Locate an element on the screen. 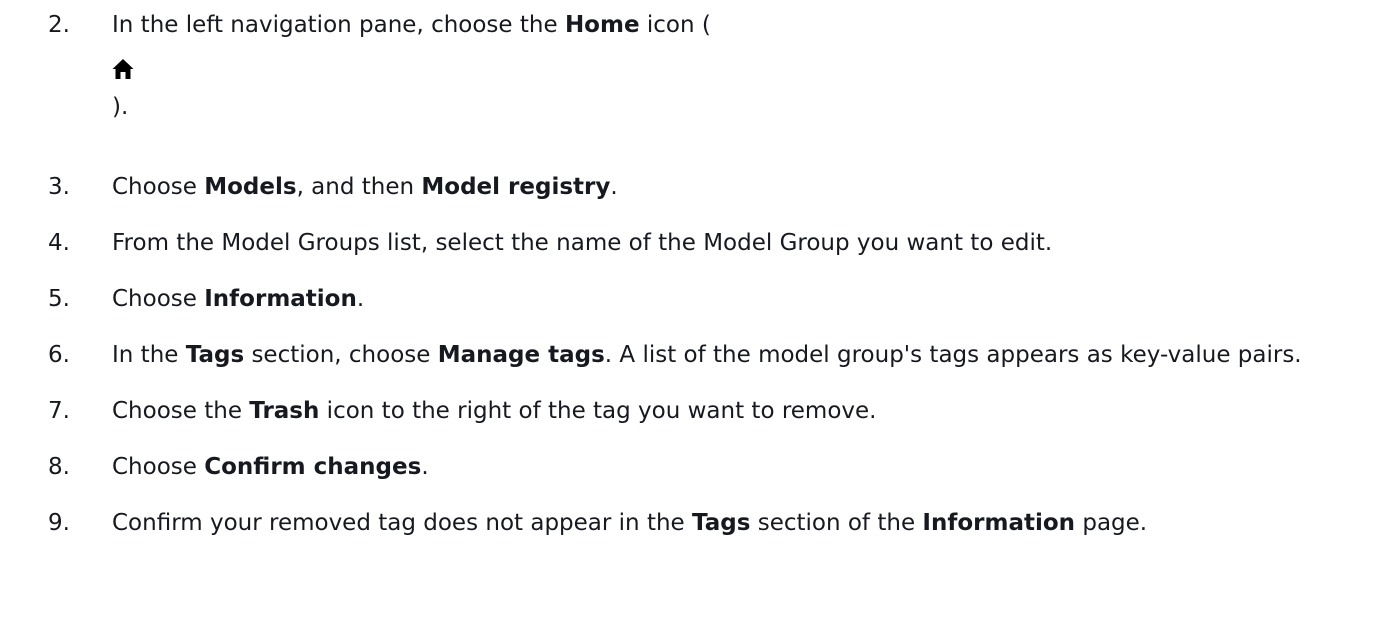 The height and width of the screenshot is (630, 1377). step-8: 8. Choose Confirm changes. is located at coordinates (712, 467).